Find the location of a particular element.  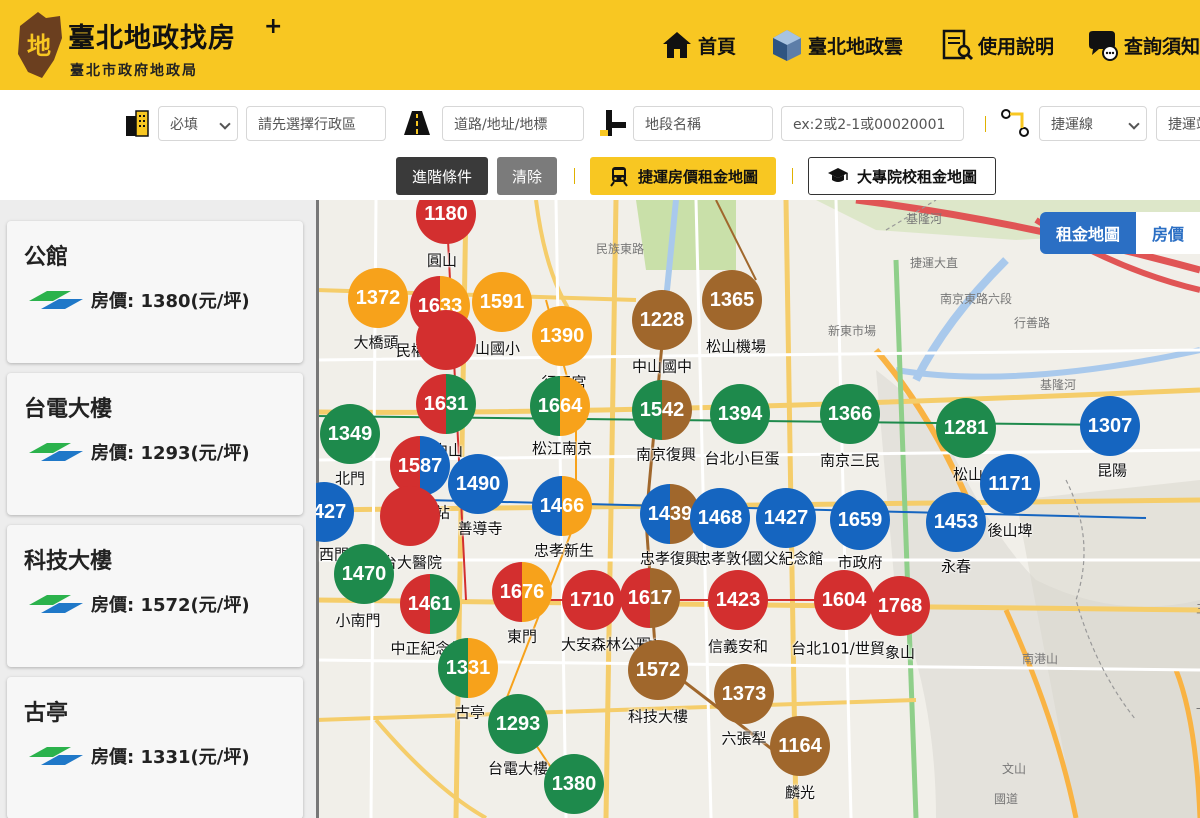

graduation-cap-icon is located at coordinates (837, 175).